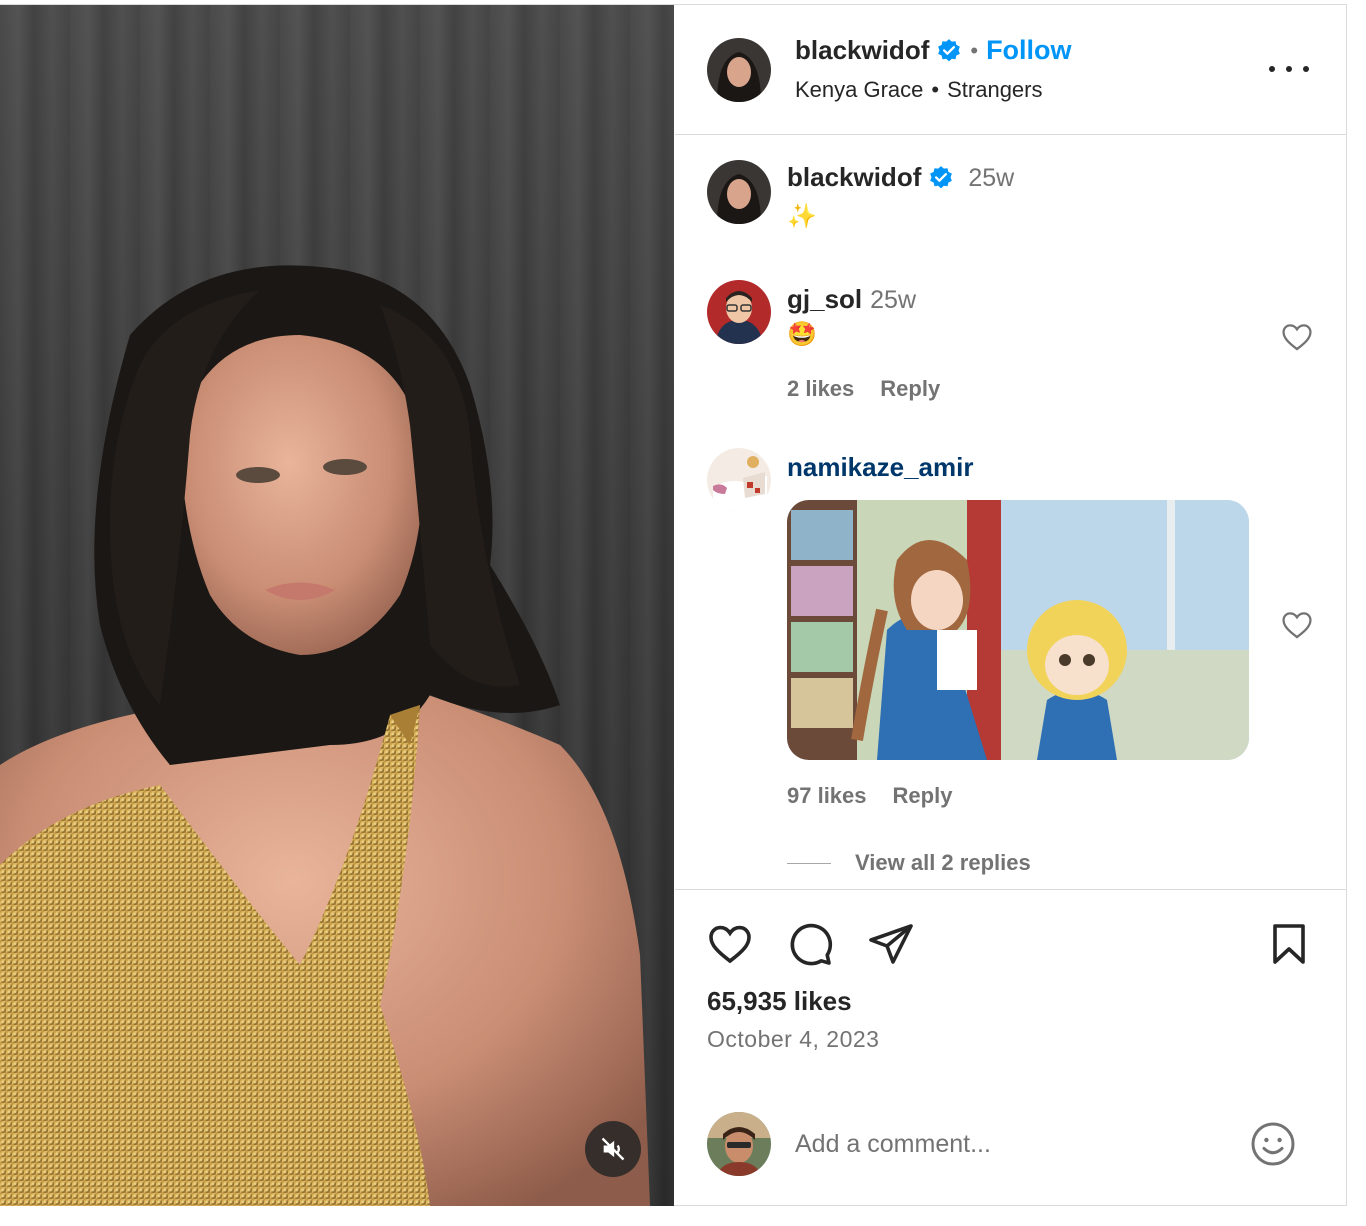 The height and width of the screenshot is (1226, 1366). What do you see at coordinates (820, 388) in the screenshot?
I see `comment-likes: 2 likes` at bounding box center [820, 388].